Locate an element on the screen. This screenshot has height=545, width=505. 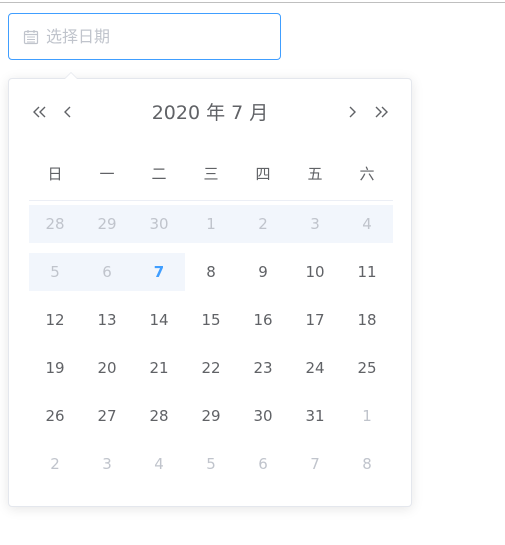
calendar-week-row: 26 27 28 29 30 31 1 is located at coordinates (211, 416).